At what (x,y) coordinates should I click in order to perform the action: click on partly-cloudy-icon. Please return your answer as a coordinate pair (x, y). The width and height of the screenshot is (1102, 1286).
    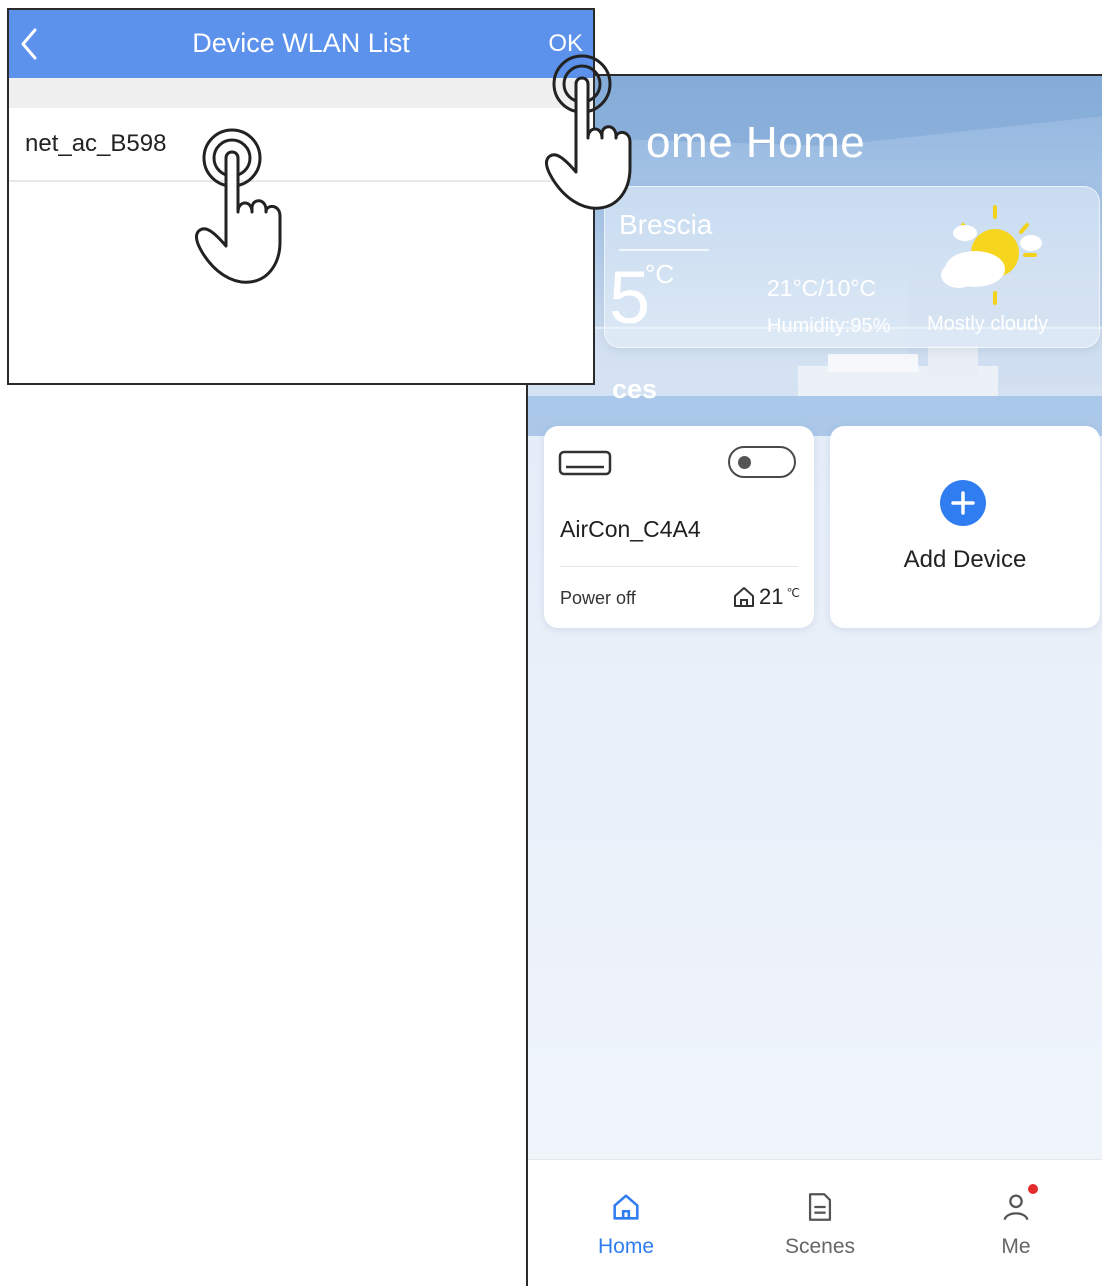
    Looking at the image, I should click on (991, 255).